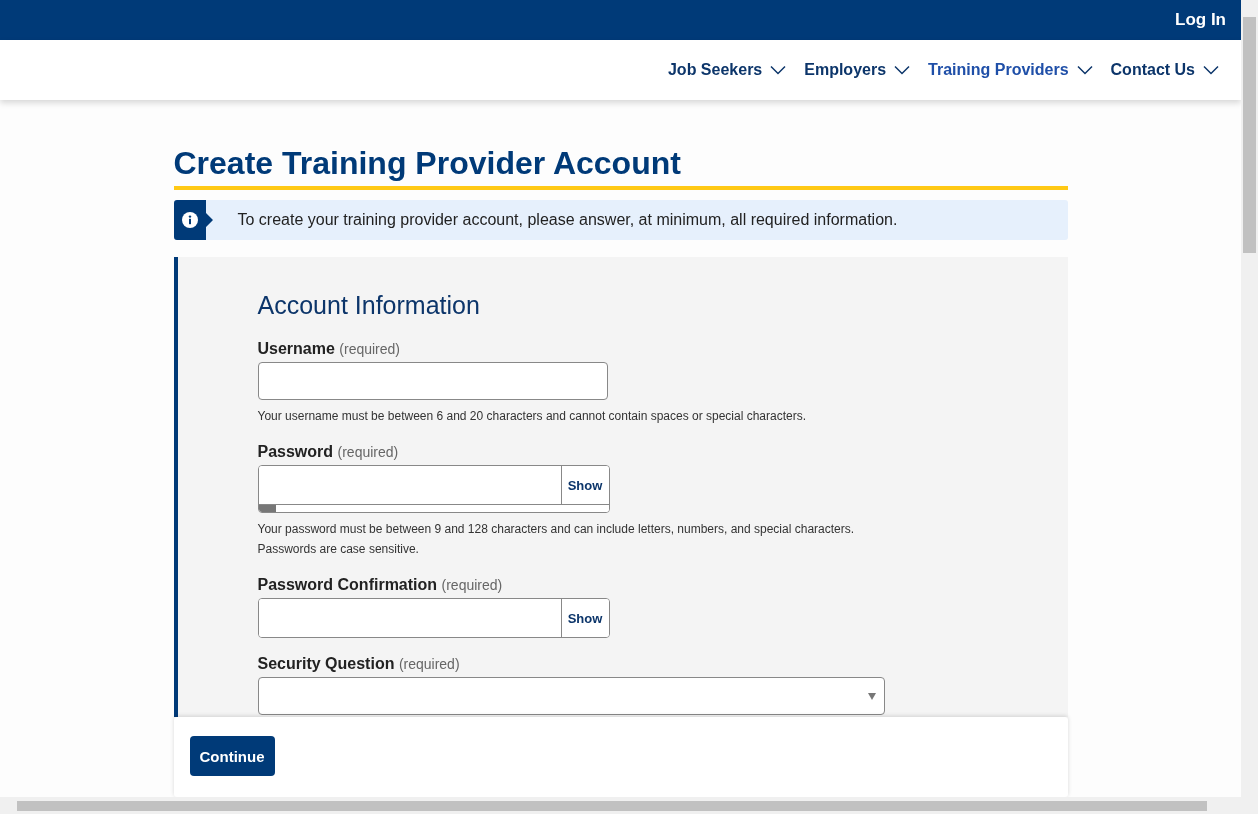  I want to click on field-label: Password Confirmation, so click(347, 584).